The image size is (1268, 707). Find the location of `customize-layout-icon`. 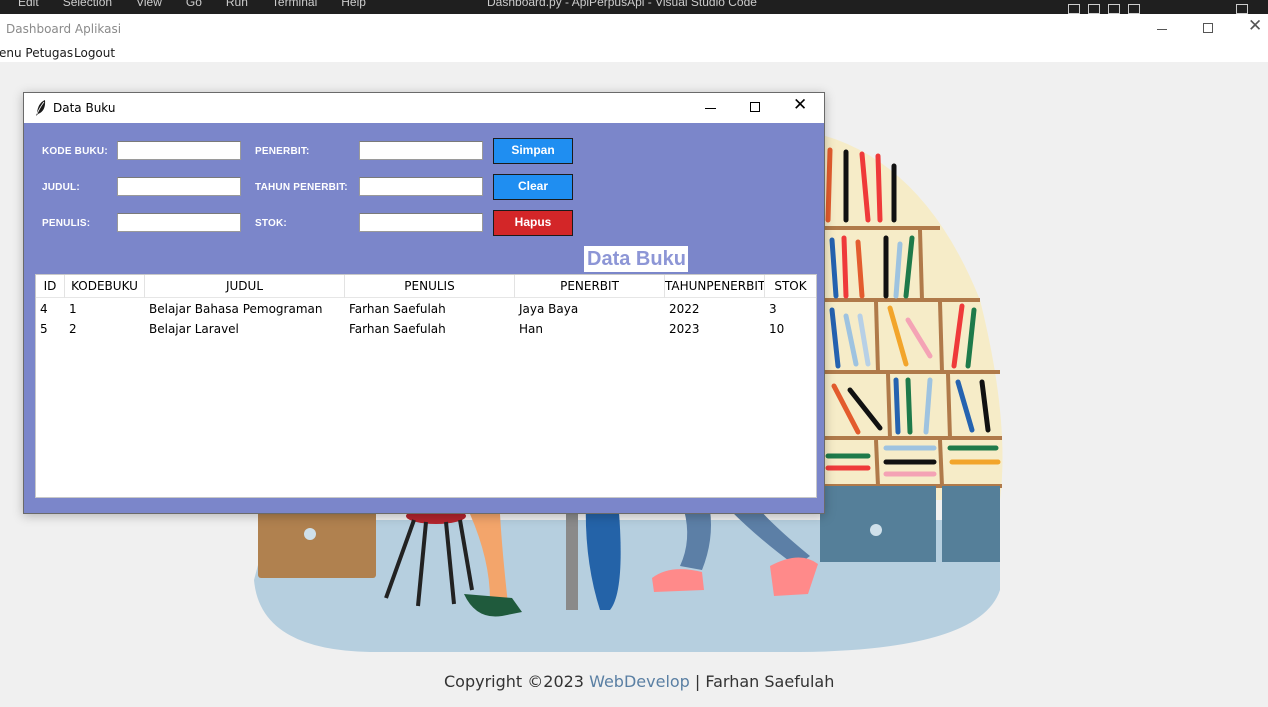

customize-layout-icon is located at coordinates (1134, 9).